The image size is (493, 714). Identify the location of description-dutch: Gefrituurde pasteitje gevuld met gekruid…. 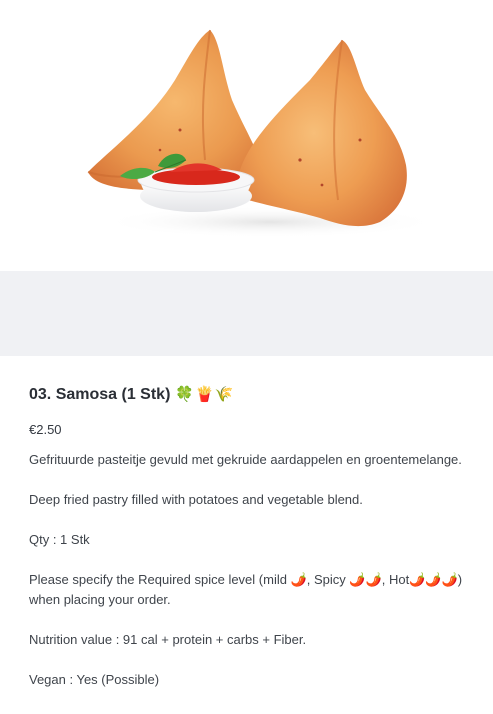
(245, 459).